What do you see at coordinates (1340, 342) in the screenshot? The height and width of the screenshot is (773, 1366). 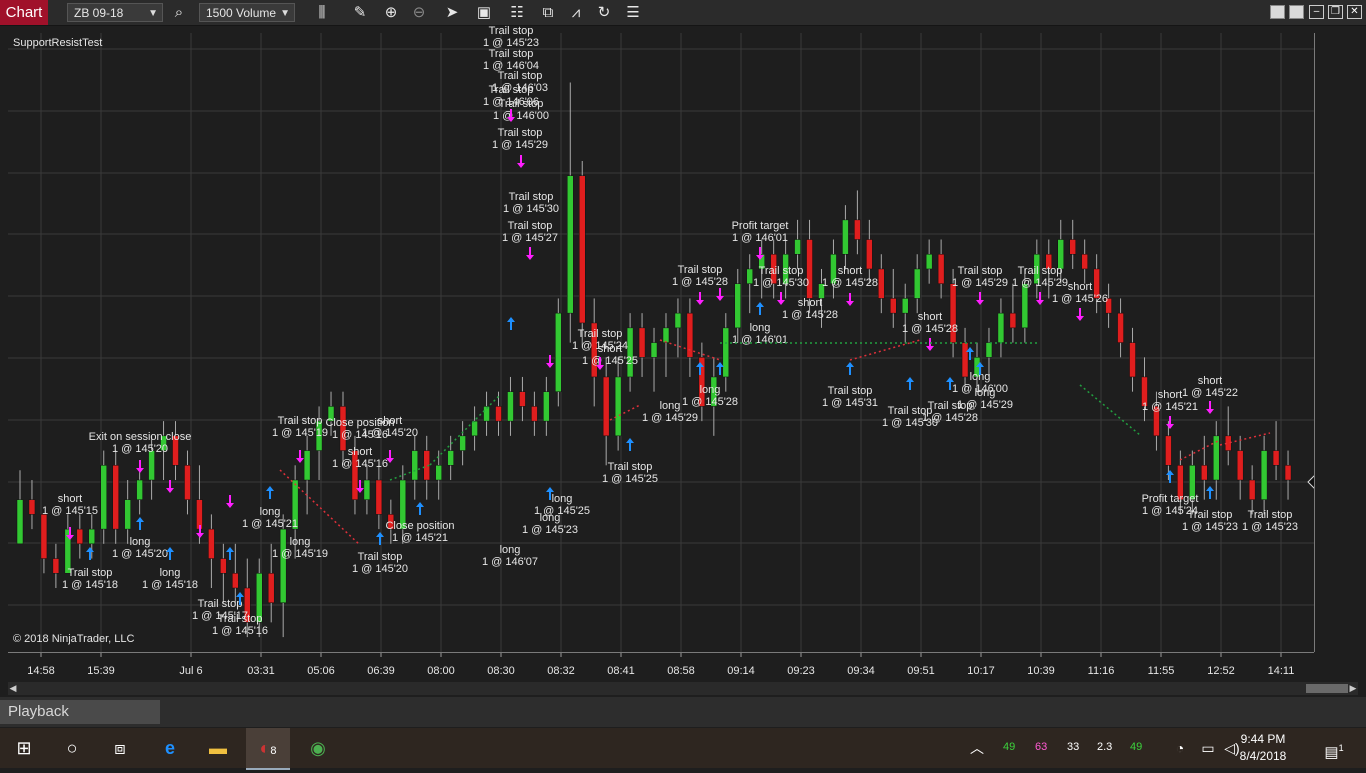 I see `price-axis` at bounding box center [1340, 342].